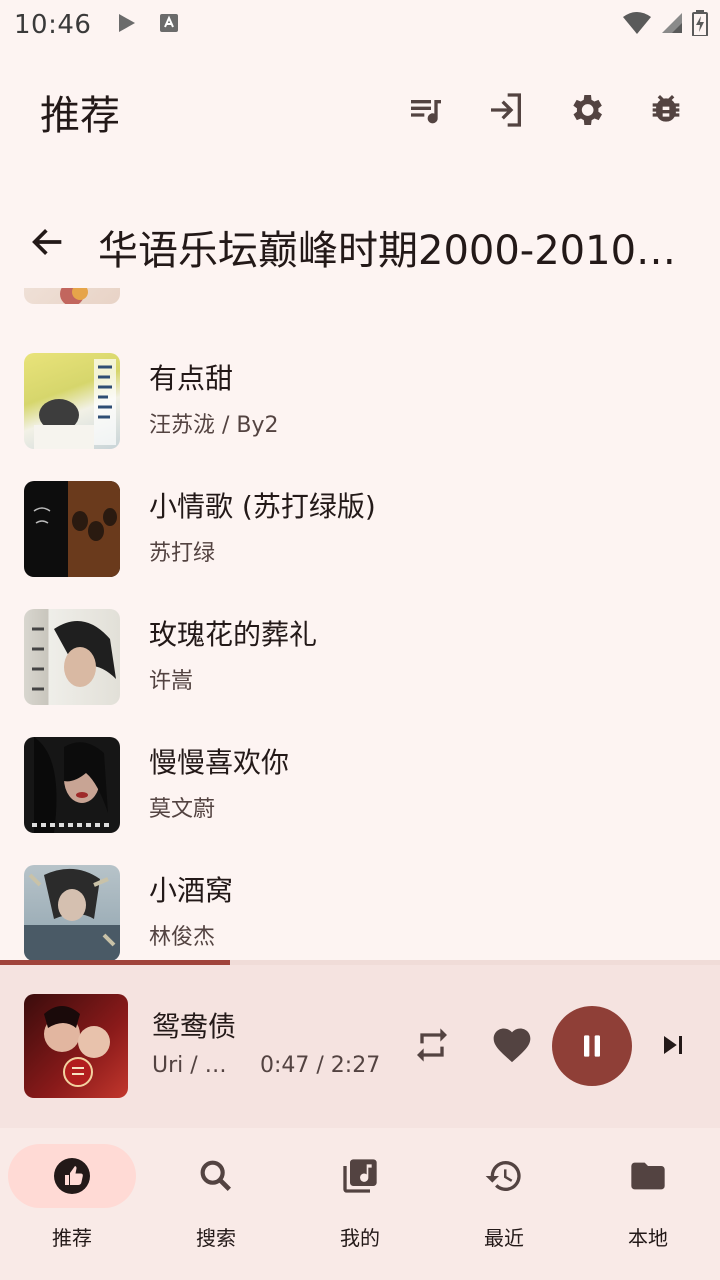 The width and height of the screenshot is (720, 1280). I want to click on nav-label: 推荐, so click(72, 1238).